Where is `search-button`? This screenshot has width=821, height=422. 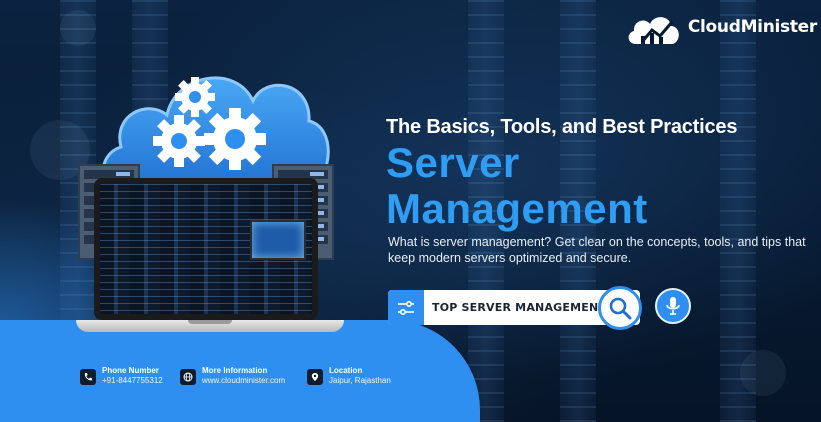
search-button is located at coordinates (620, 308).